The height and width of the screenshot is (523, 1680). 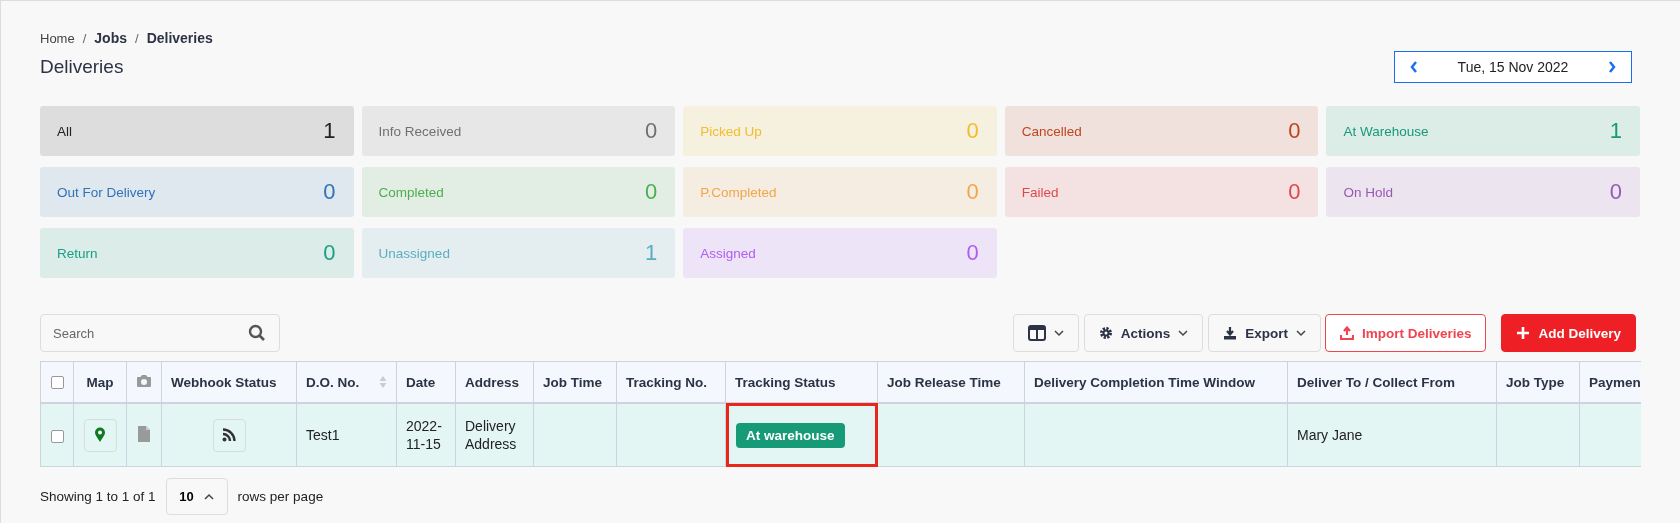 I want to click on chevron-right-icon, so click(x=1612, y=67).